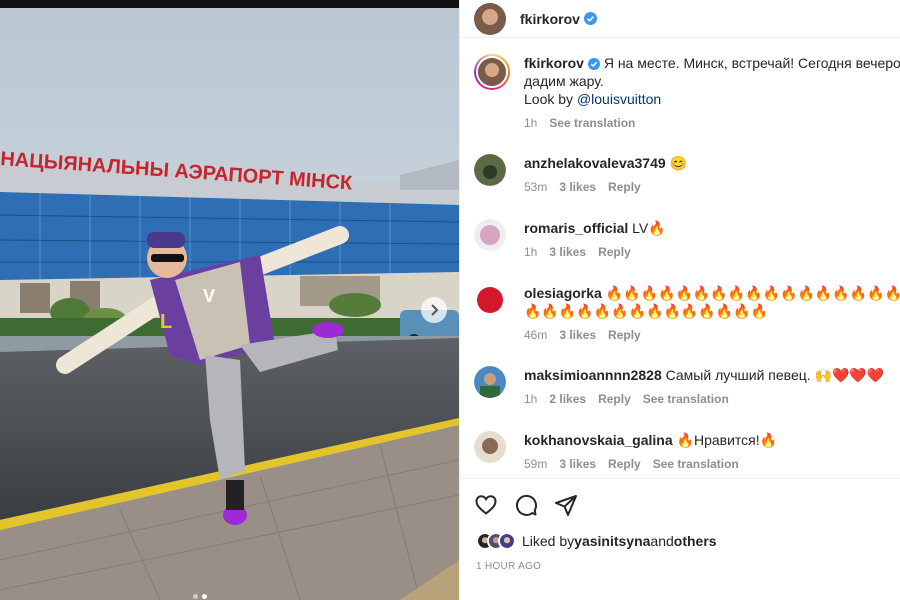  I want to click on comment-username: romaris_official, so click(576, 228).